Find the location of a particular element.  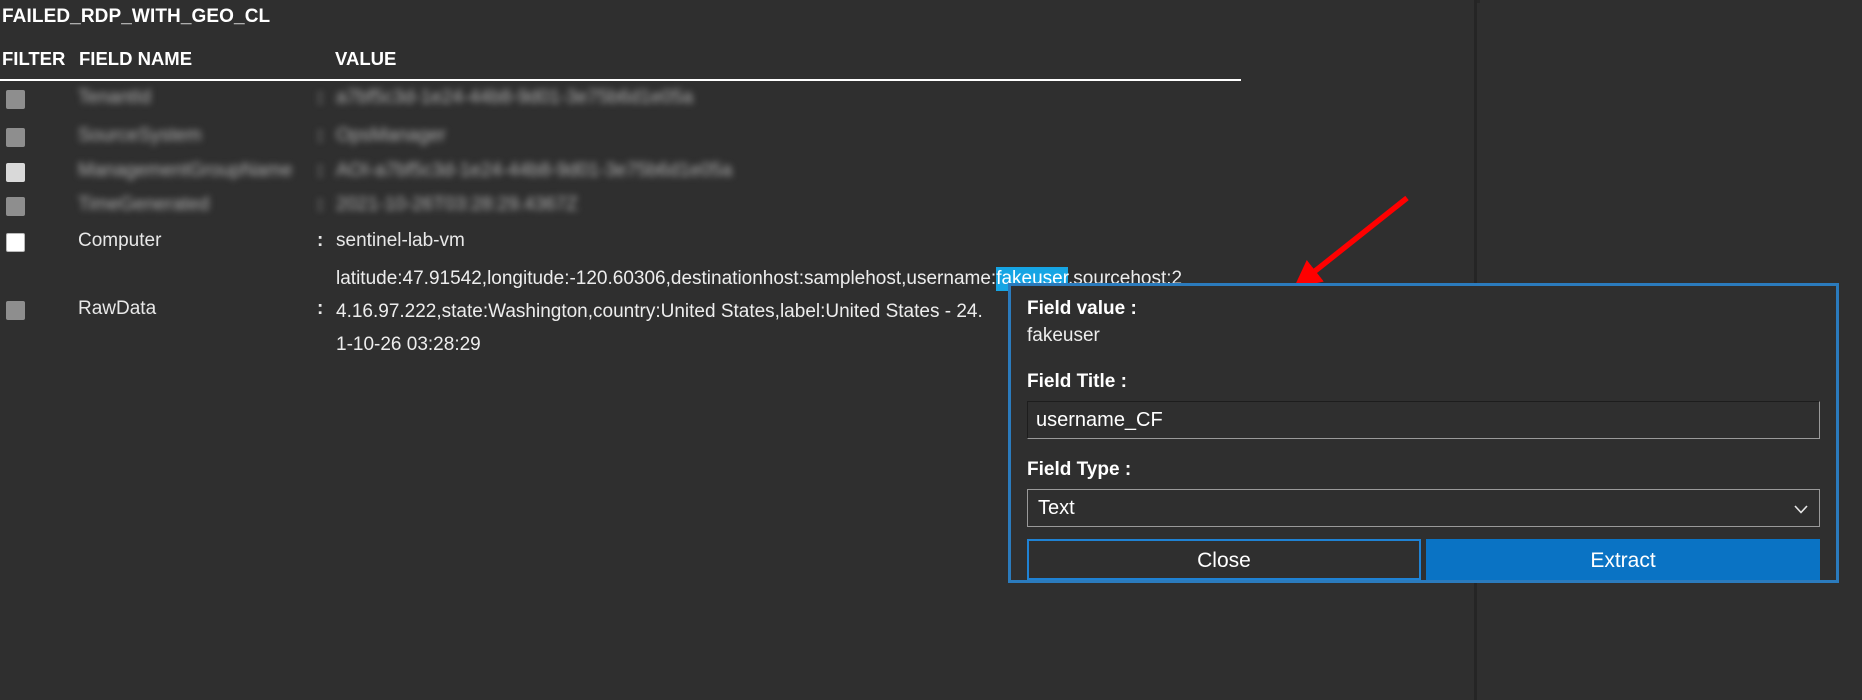

table-row: SourceSystem : OpsManager is located at coordinates (738, 139).